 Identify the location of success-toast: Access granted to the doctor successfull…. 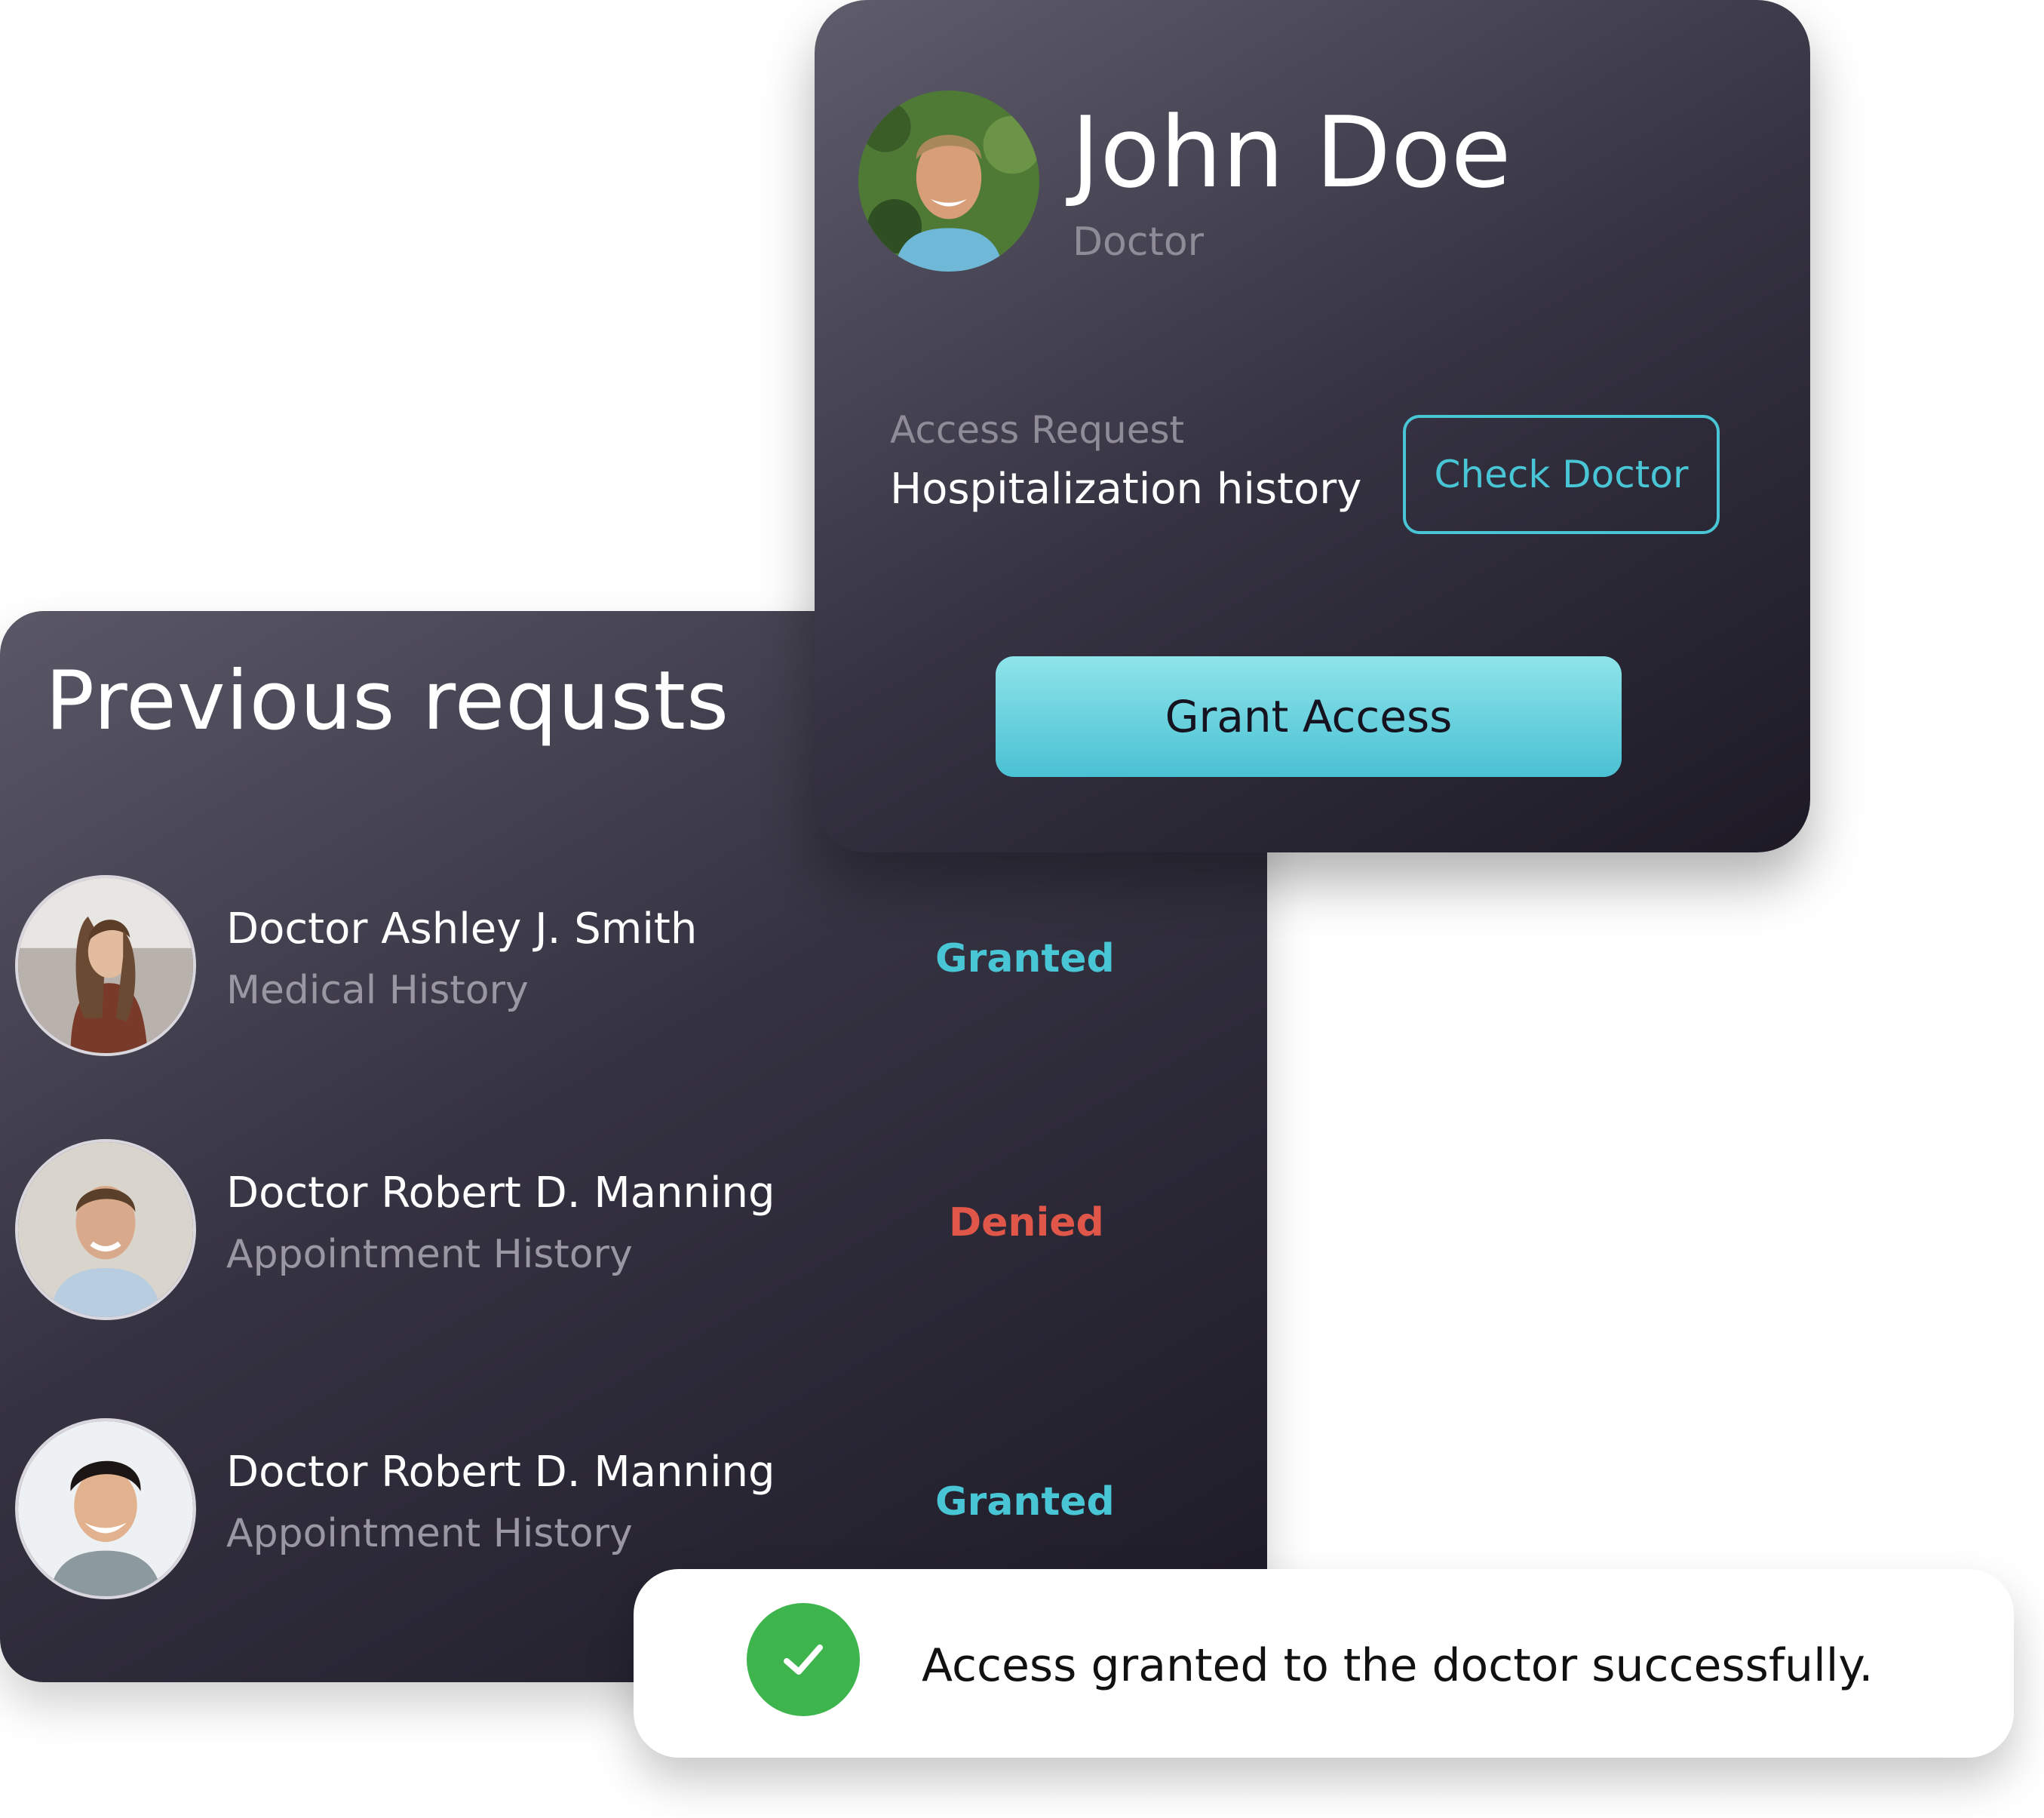
(1324, 1664).